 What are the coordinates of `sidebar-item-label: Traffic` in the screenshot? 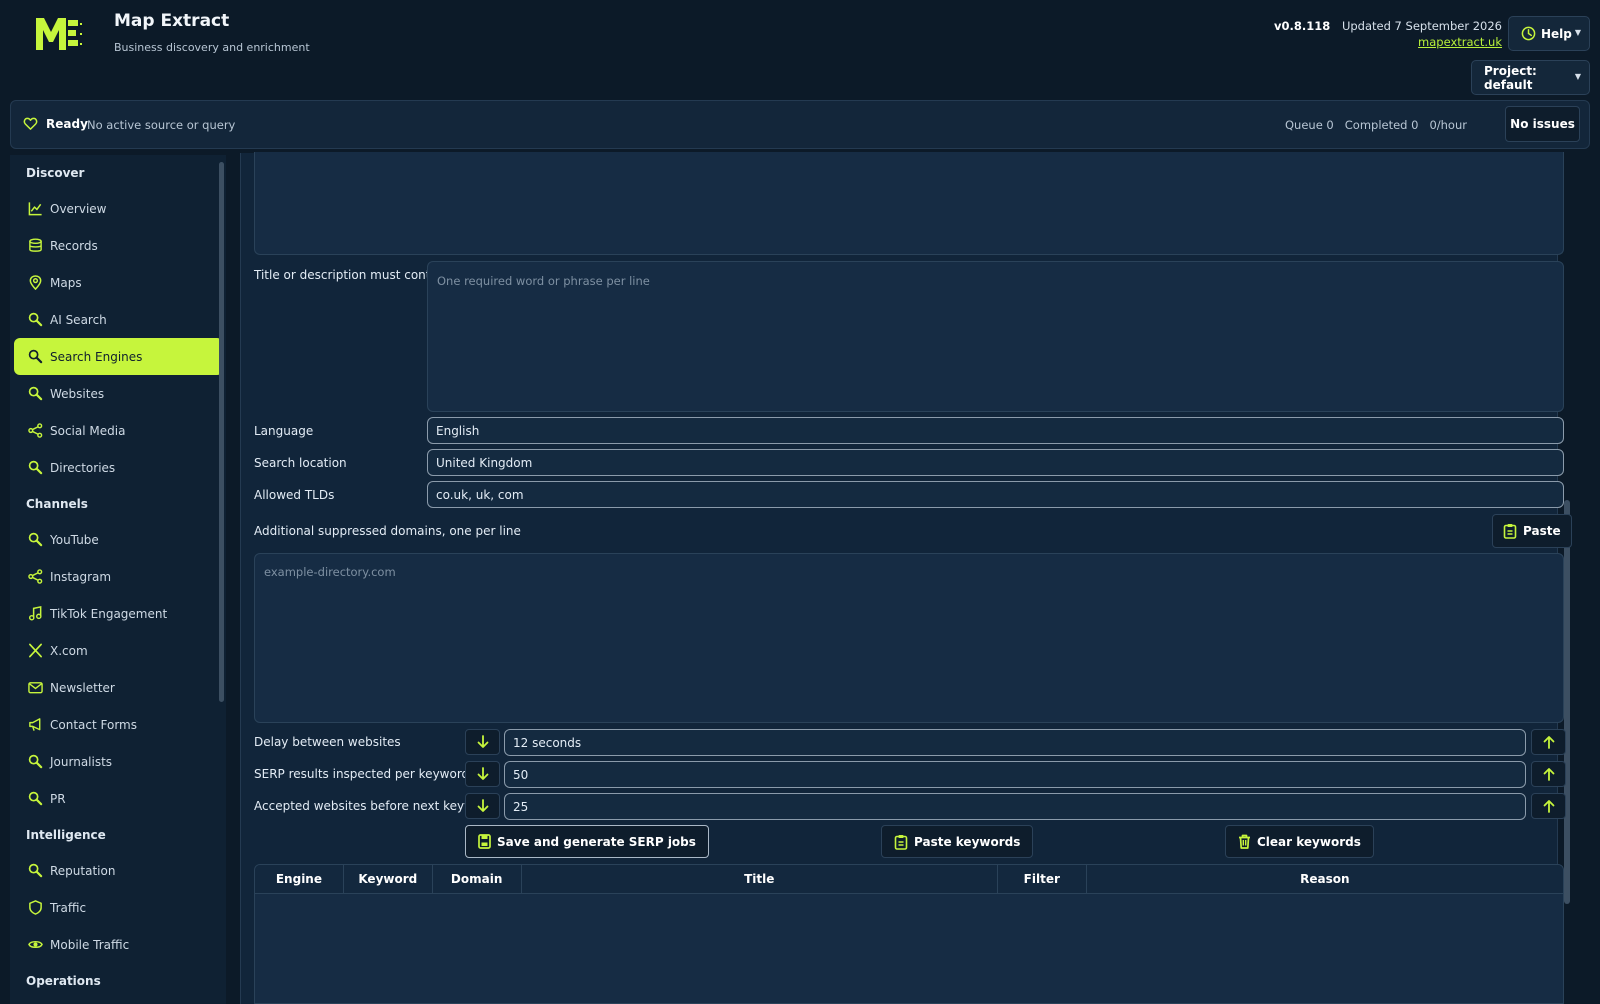 It's located at (68, 907).